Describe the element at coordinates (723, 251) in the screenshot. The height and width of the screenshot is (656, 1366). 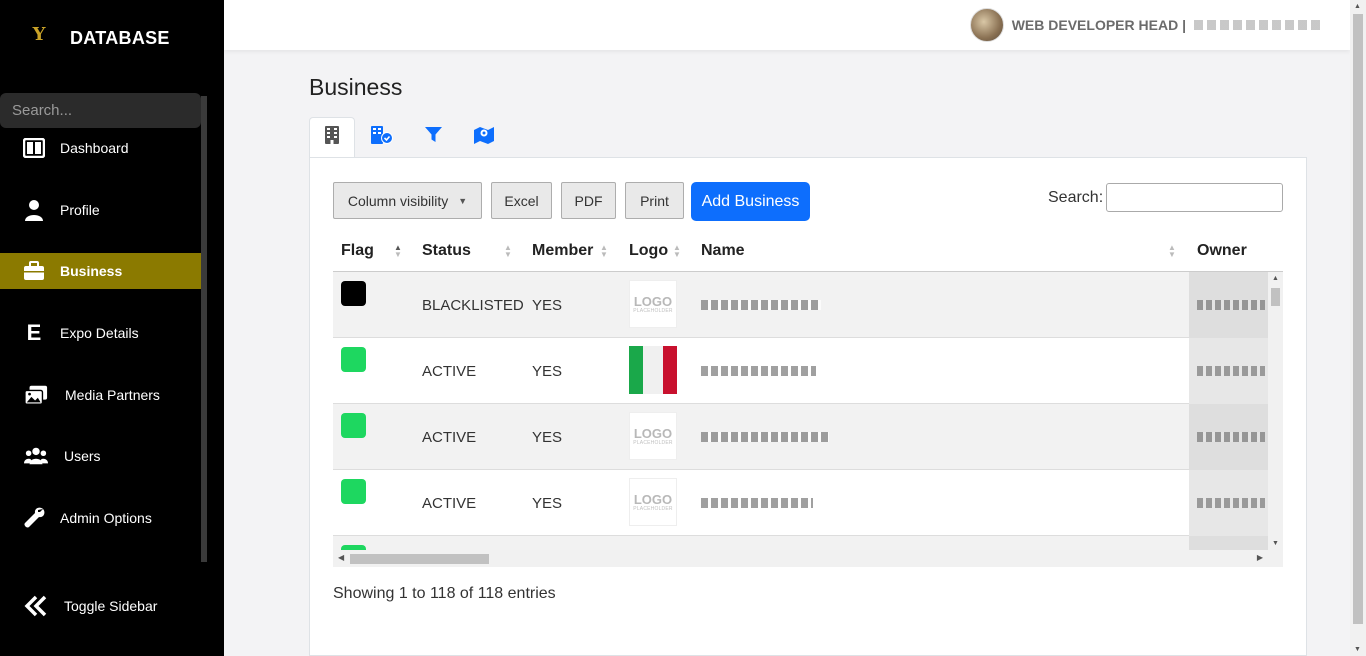
I see `column-header-name: Name` at that location.